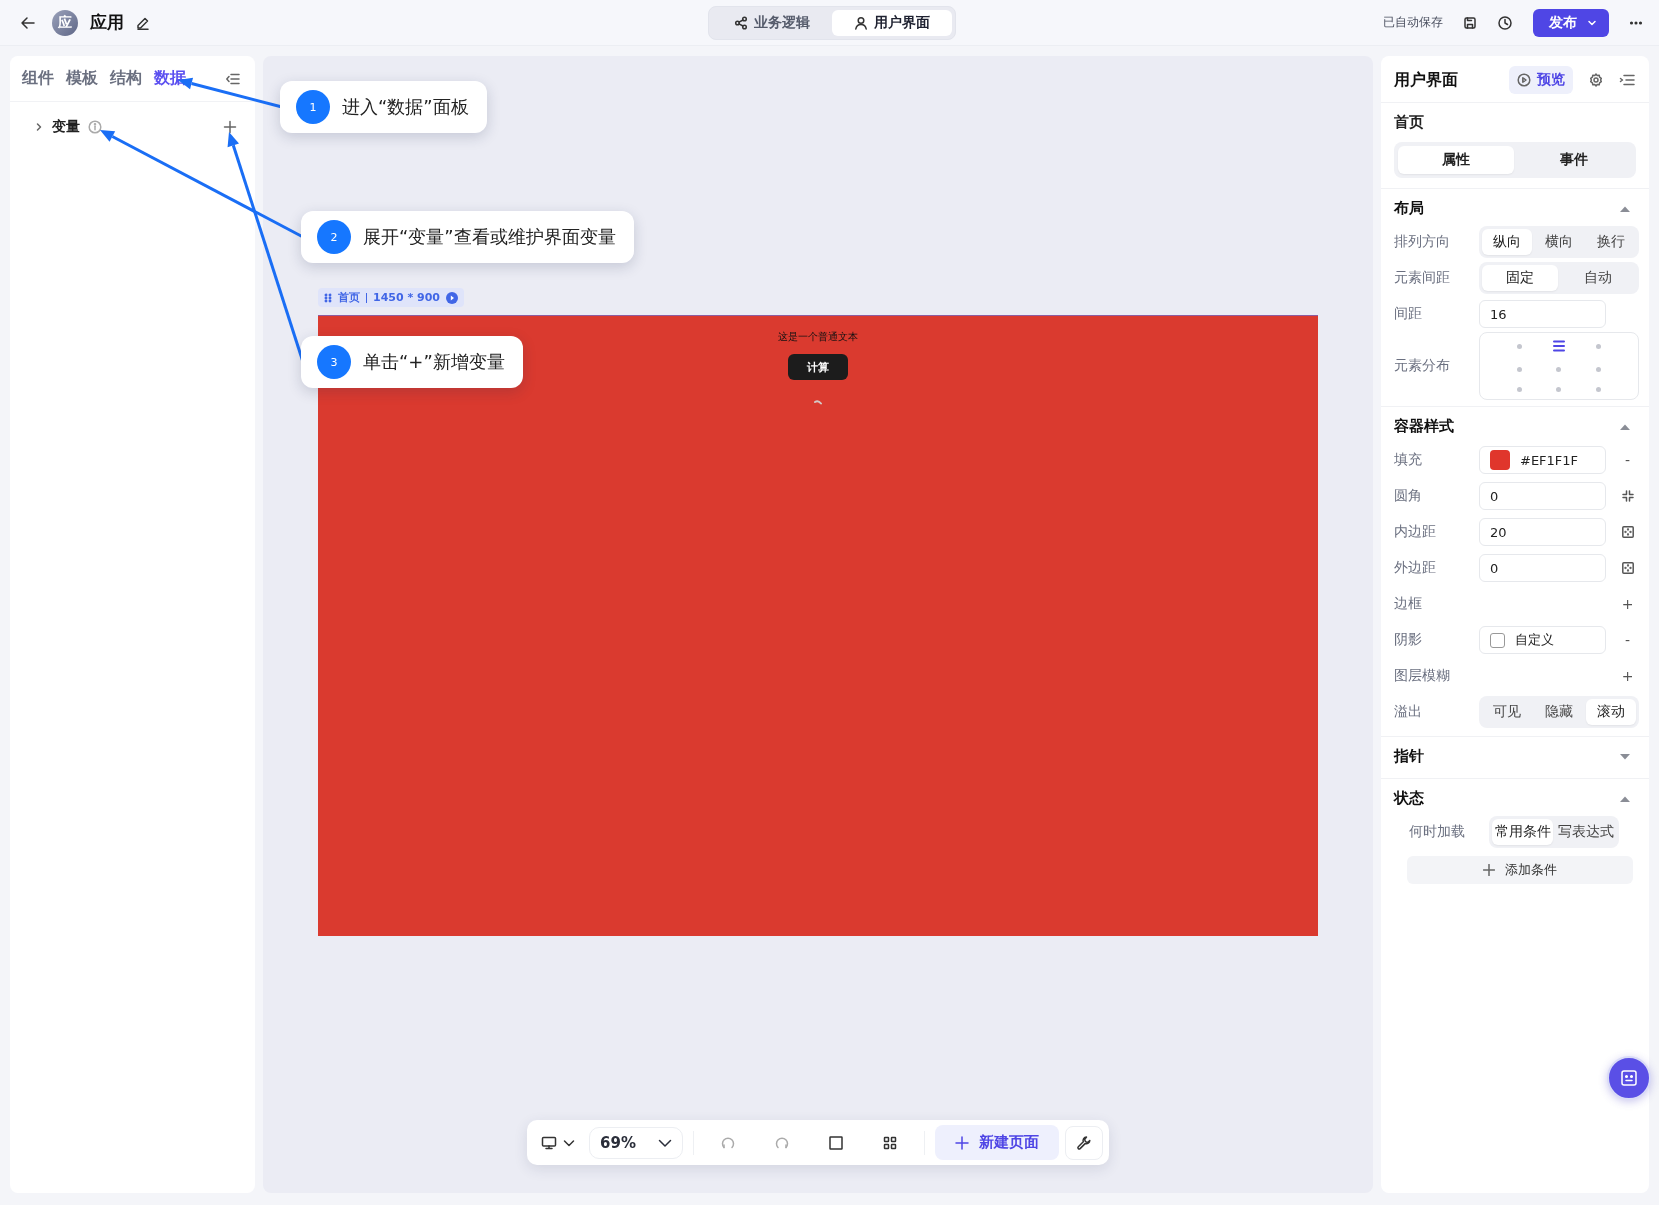  Describe the element at coordinates (1408, 640) in the screenshot. I see `field-label: 阴影` at that location.